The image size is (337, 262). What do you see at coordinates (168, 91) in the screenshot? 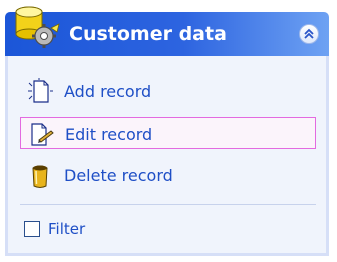
I see `add-record-link: Add record` at bounding box center [168, 91].